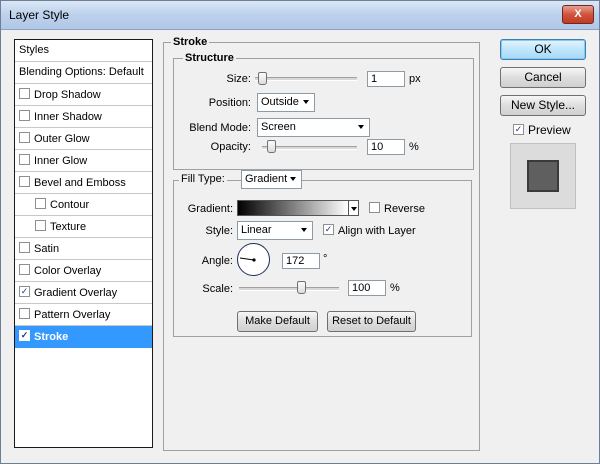  I want to click on window-title: Layer Style, so click(39, 15).